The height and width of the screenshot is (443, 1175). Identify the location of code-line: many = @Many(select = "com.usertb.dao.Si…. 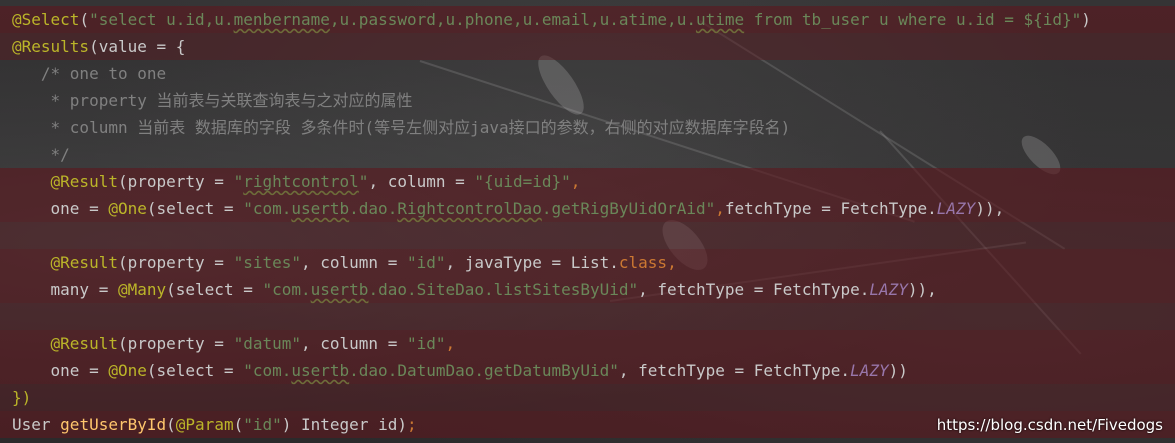
(587, 289).